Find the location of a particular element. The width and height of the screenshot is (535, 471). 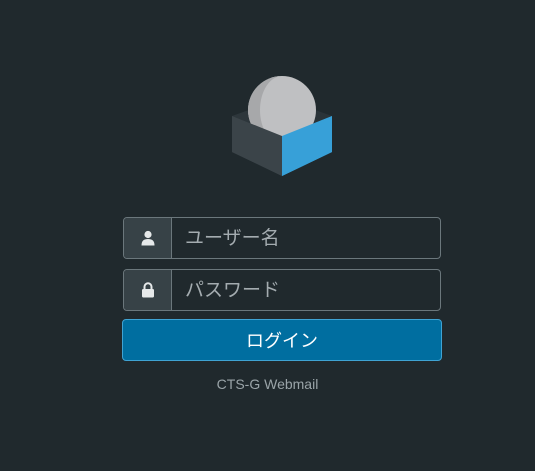

username-input is located at coordinates (306, 238).